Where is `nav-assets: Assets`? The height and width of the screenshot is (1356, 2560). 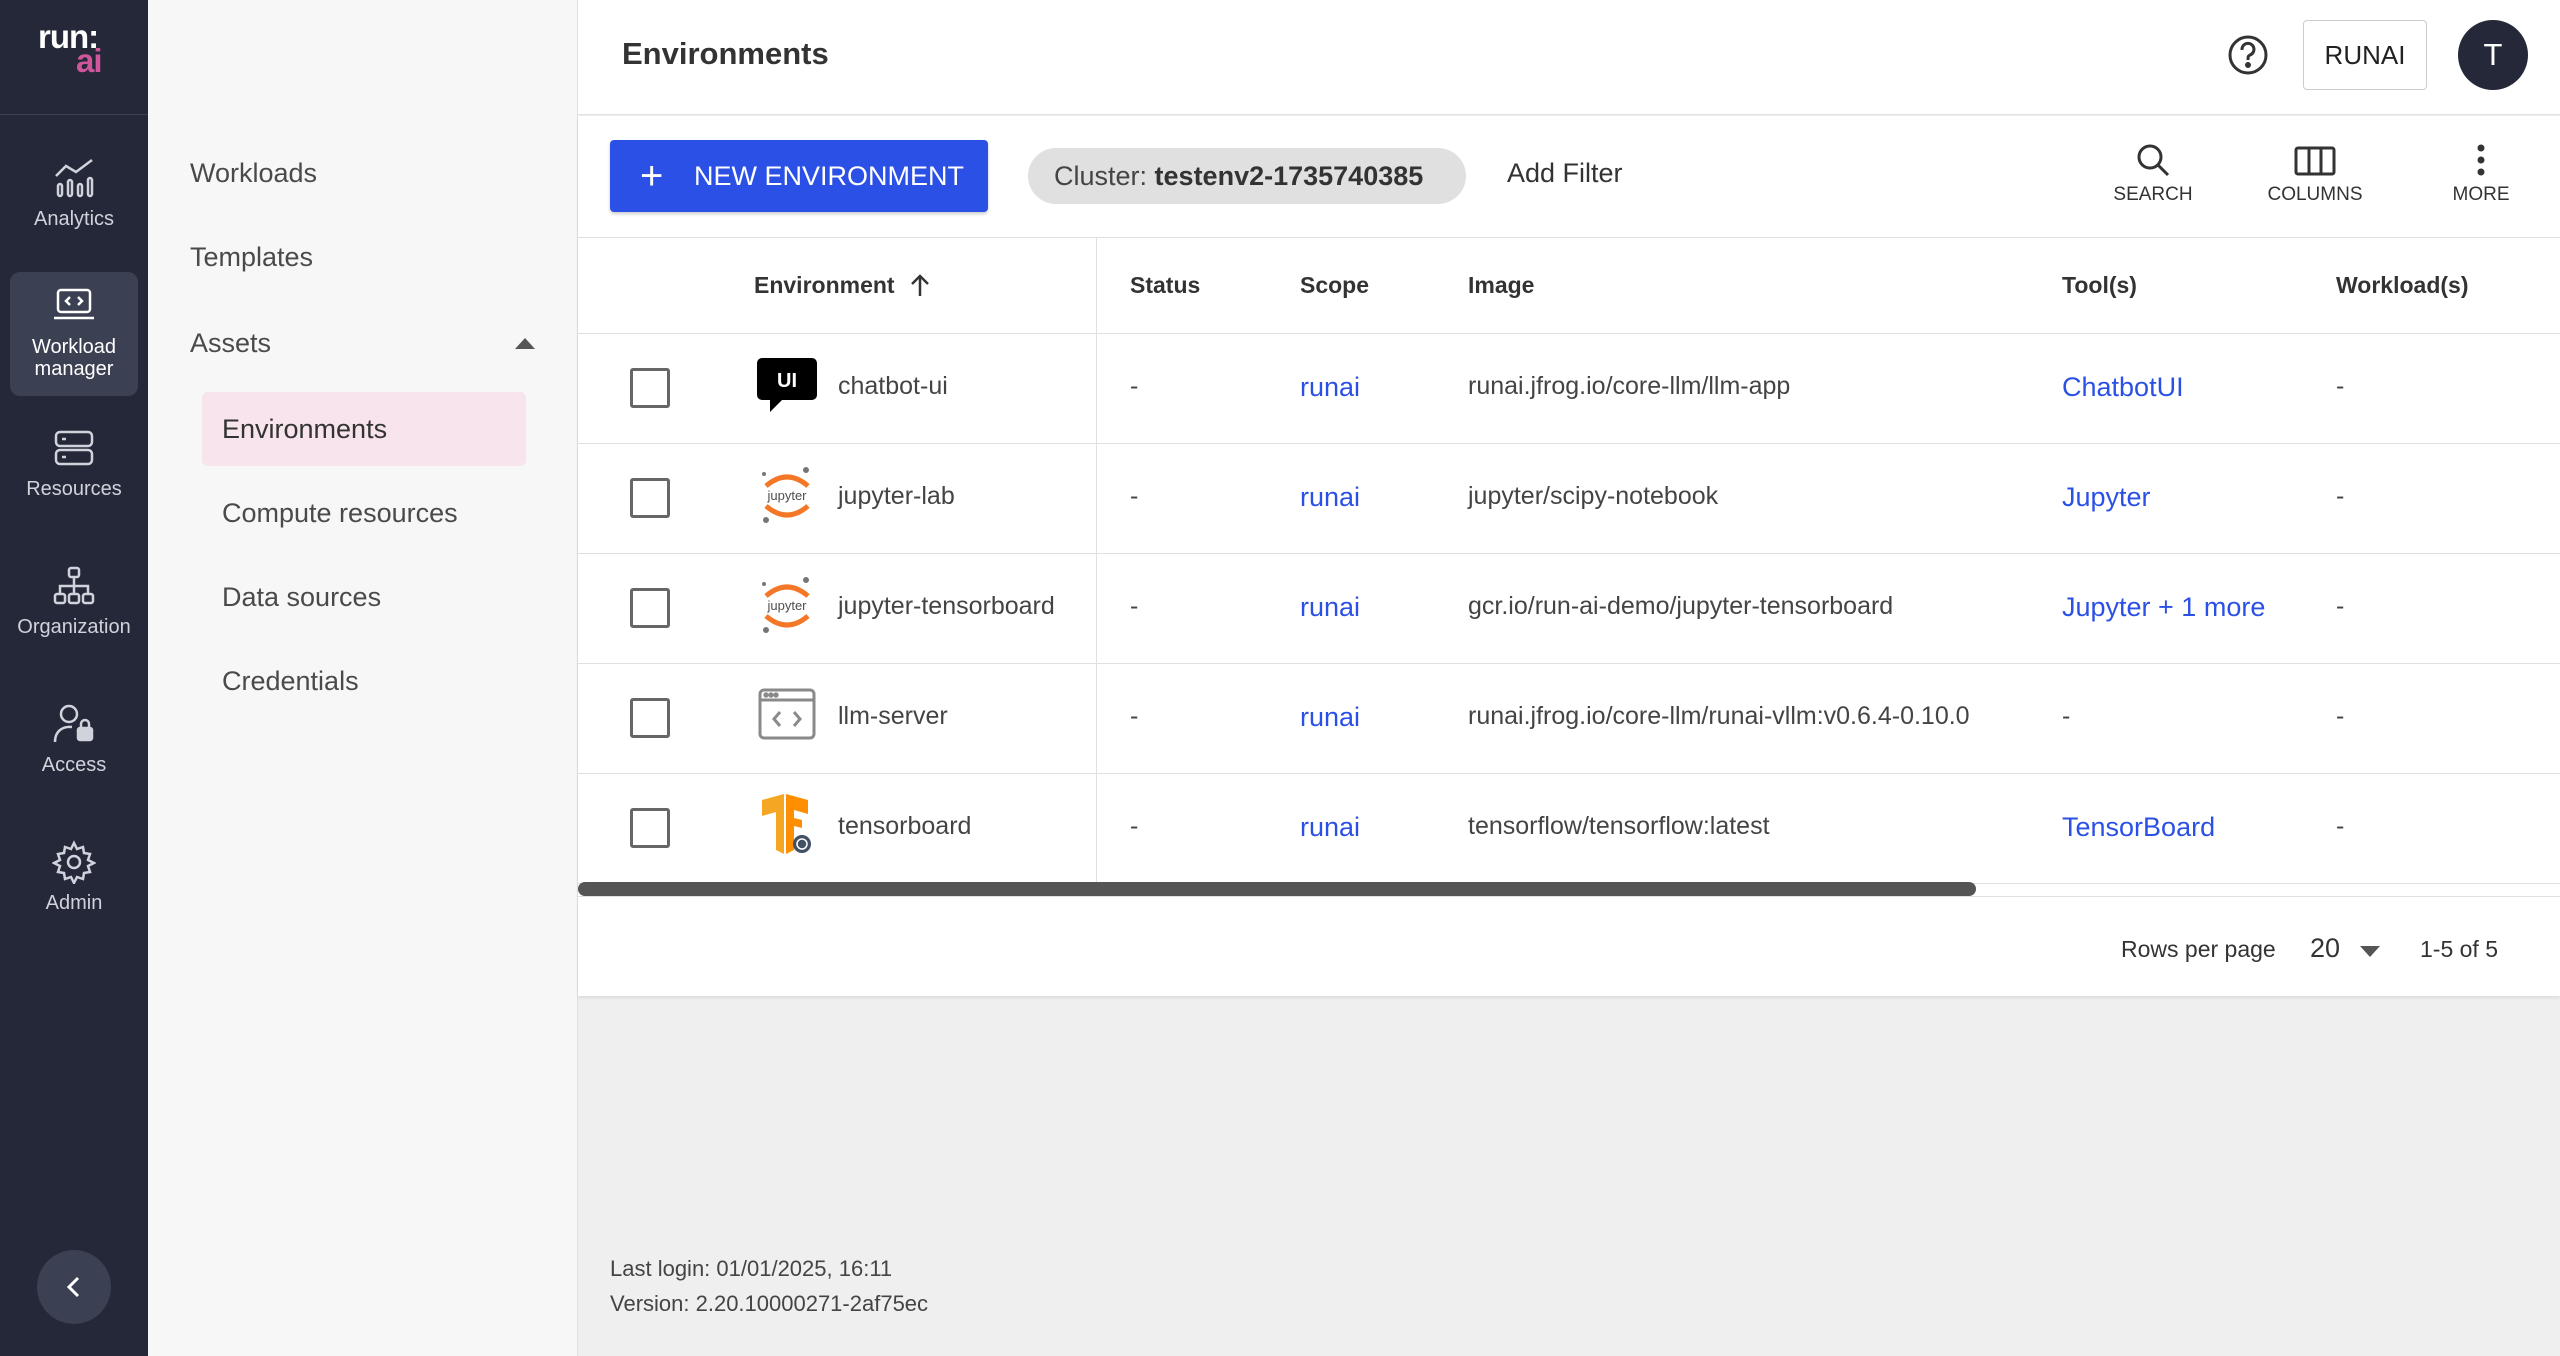
nav-assets: Assets is located at coordinates (230, 343).